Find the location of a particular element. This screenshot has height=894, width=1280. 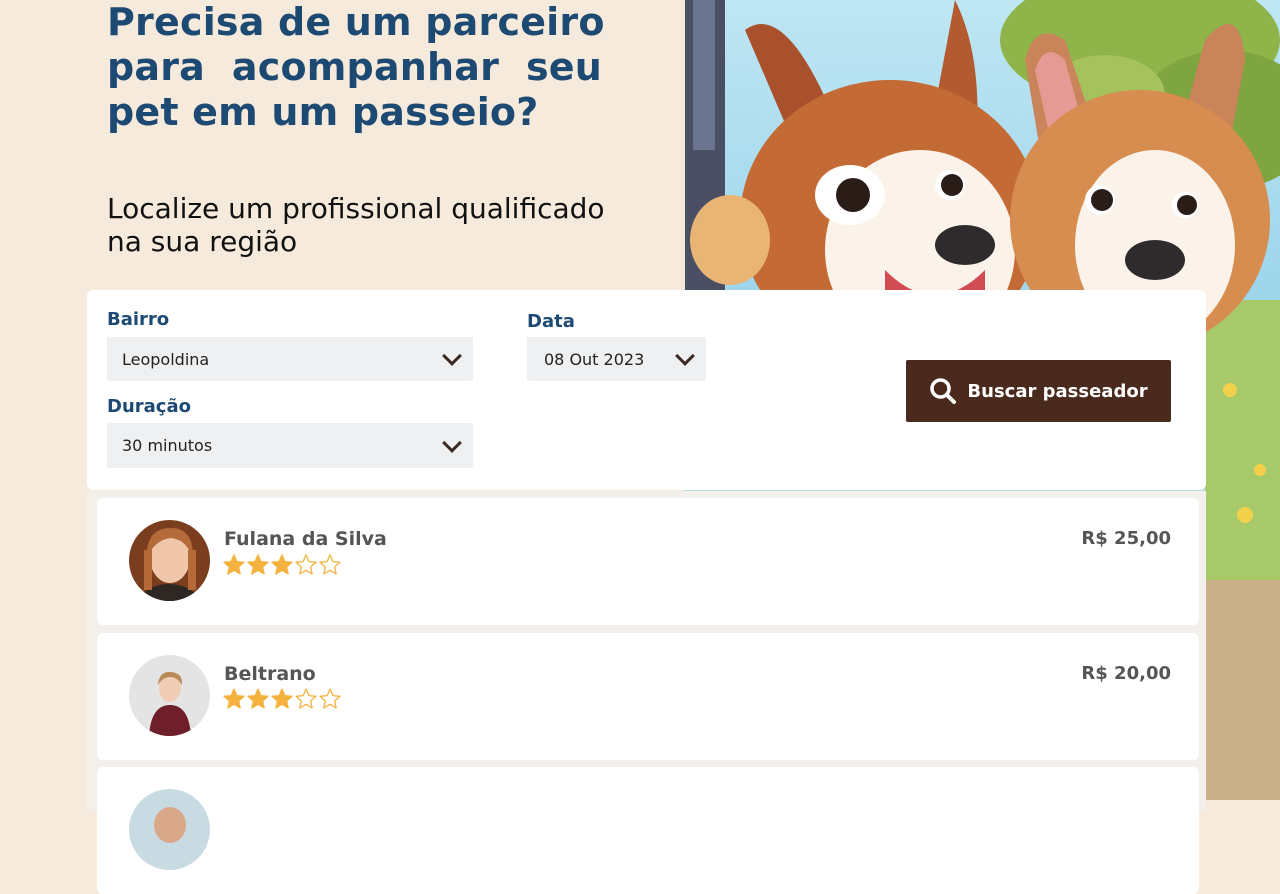

hero-subtitle-line: na sua região is located at coordinates (202, 241).